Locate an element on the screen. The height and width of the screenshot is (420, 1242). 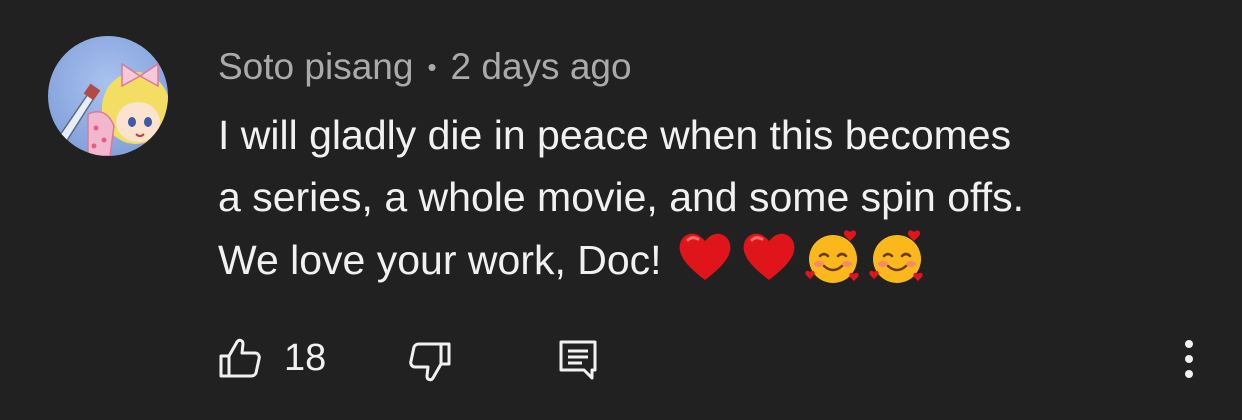
reply-button is located at coordinates (578, 360).